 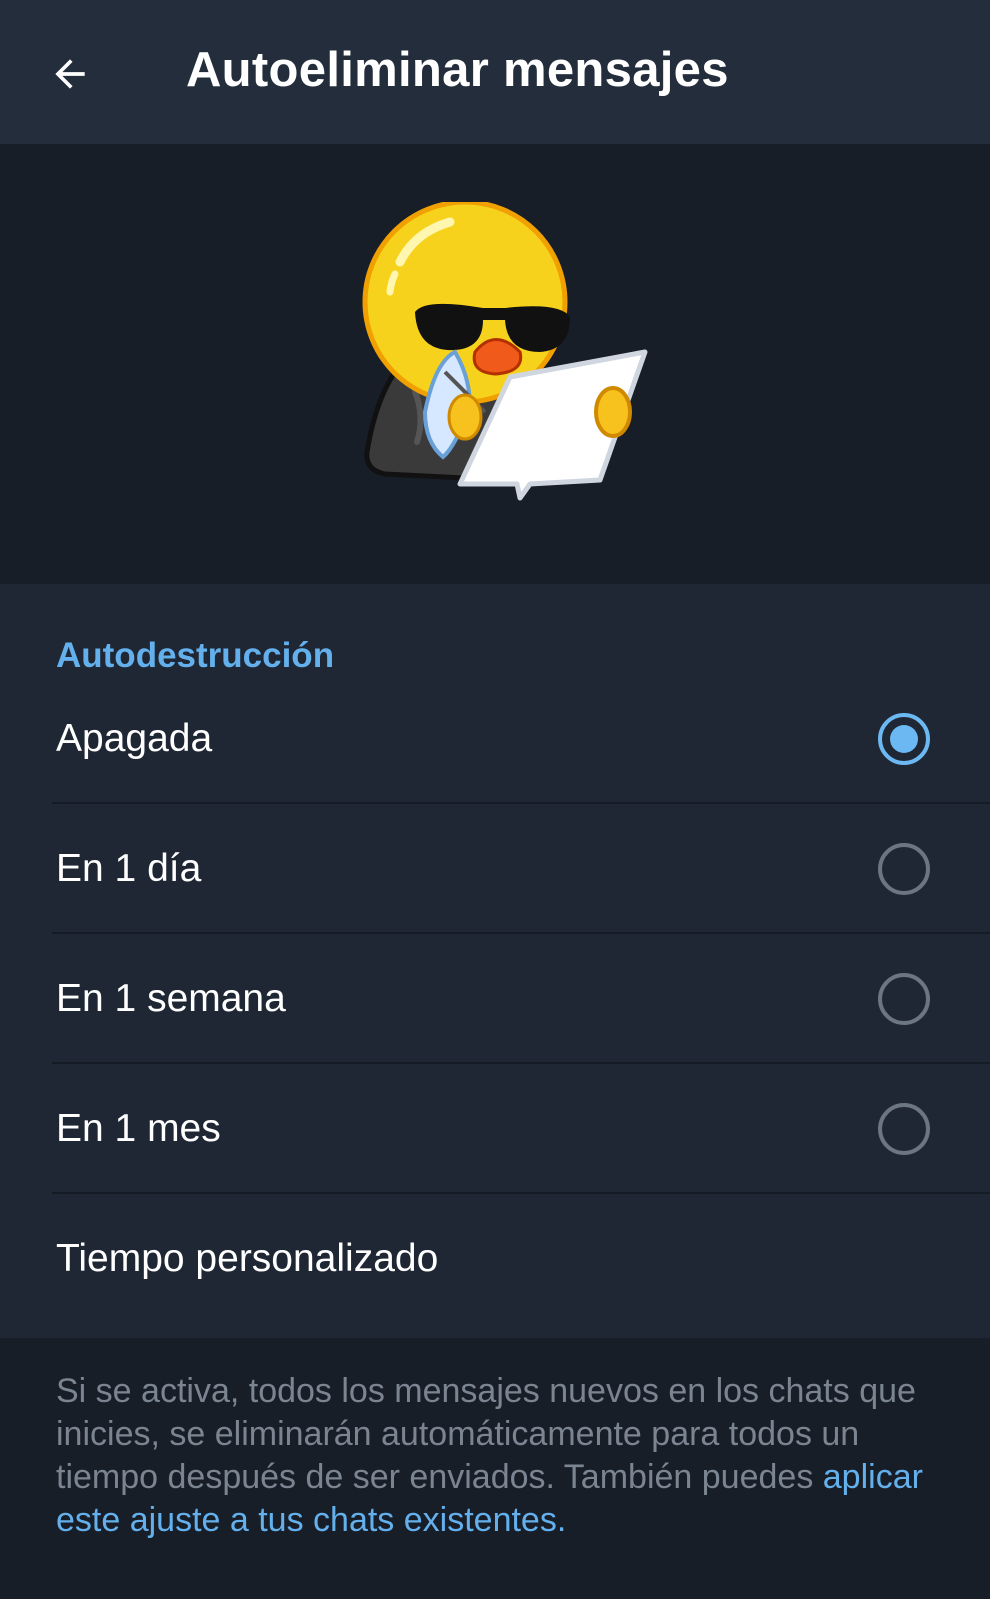 What do you see at coordinates (495, 1129) in the screenshot?
I see `option-1-month: En 1 mes` at bounding box center [495, 1129].